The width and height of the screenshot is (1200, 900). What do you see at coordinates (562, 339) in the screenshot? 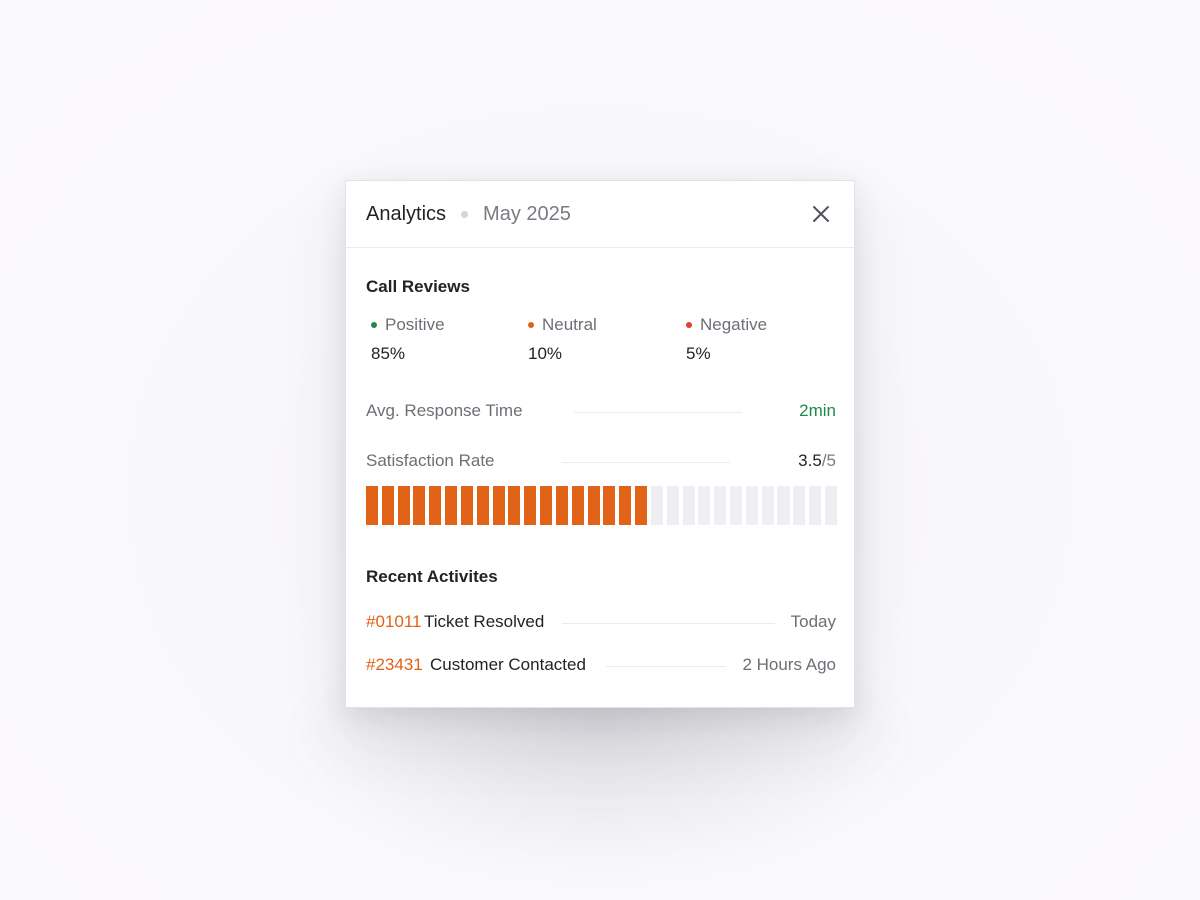
I see `review-neutral: Neutral 10%` at bounding box center [562, 339].